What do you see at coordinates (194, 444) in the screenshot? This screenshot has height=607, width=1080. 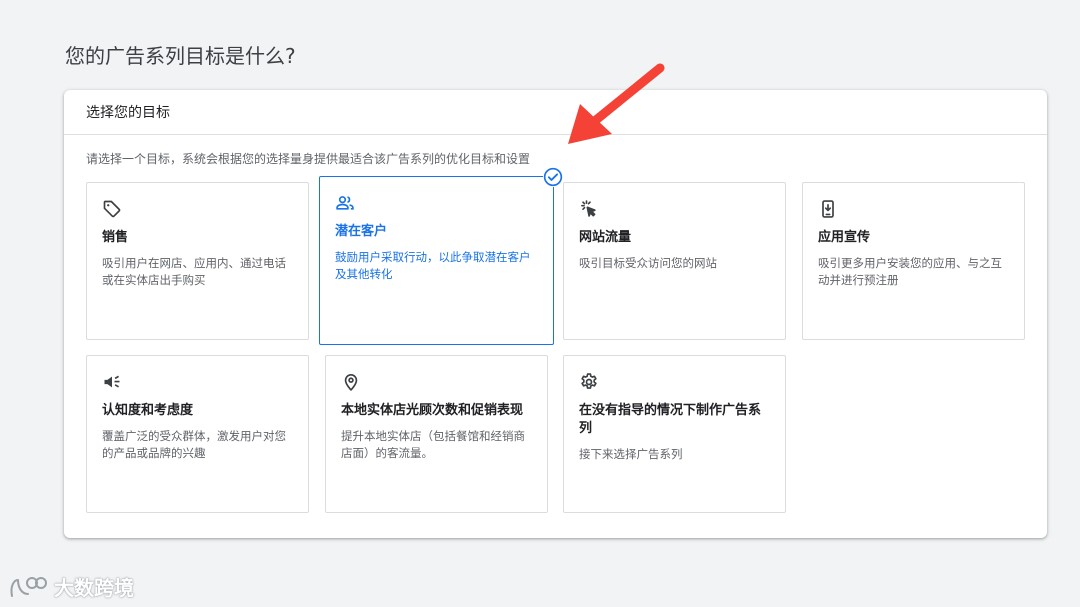 I see `goal-card-description: 覆盖广泛的受众群体，激发用户对您的产品或品牌的兴趣` at bounding box center [194, 444].